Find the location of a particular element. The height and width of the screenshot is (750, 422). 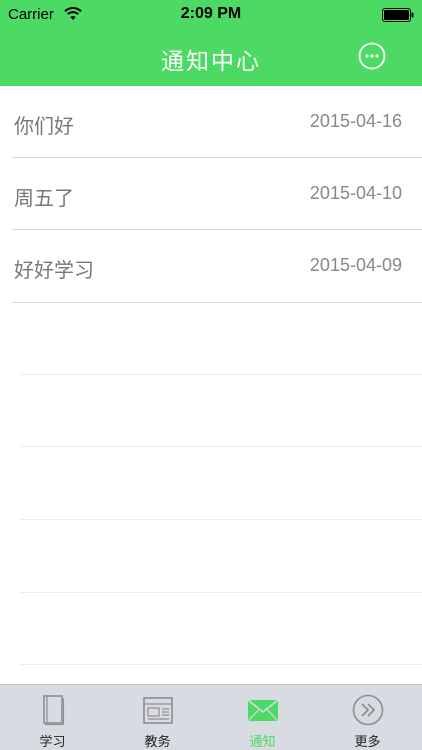

ellipsis-circle-icon is located at coordinates (372, 56).